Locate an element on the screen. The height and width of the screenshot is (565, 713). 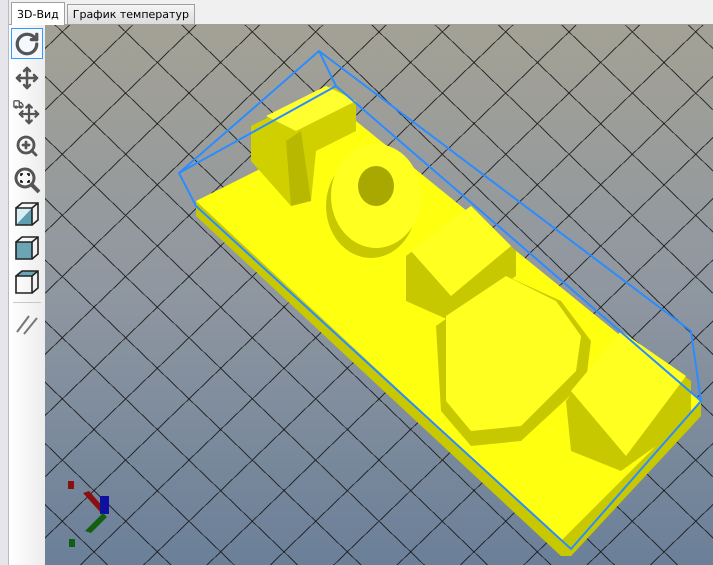
tab: 3D-Вид is located at coordinates (38, 13).